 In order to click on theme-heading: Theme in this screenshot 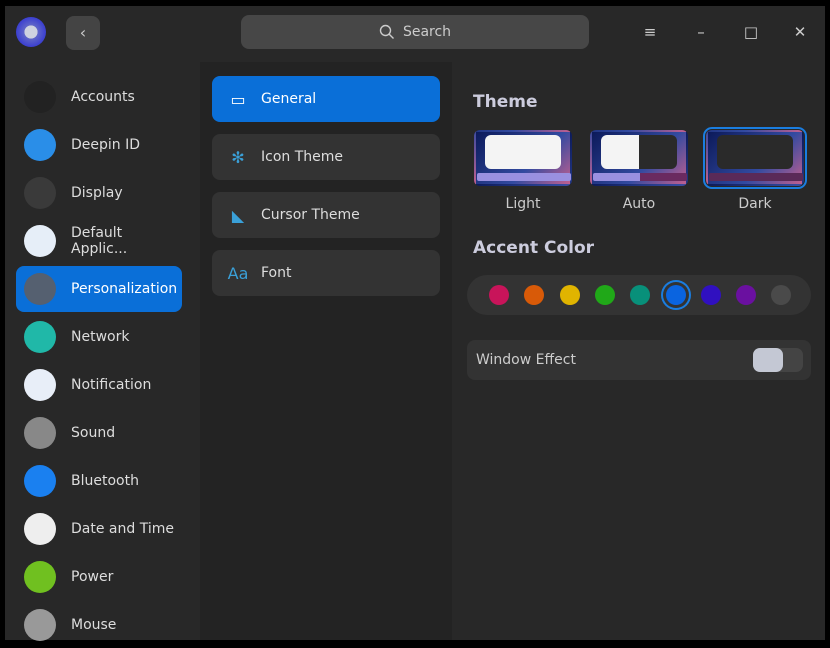, I will do `click(505, 102)`.